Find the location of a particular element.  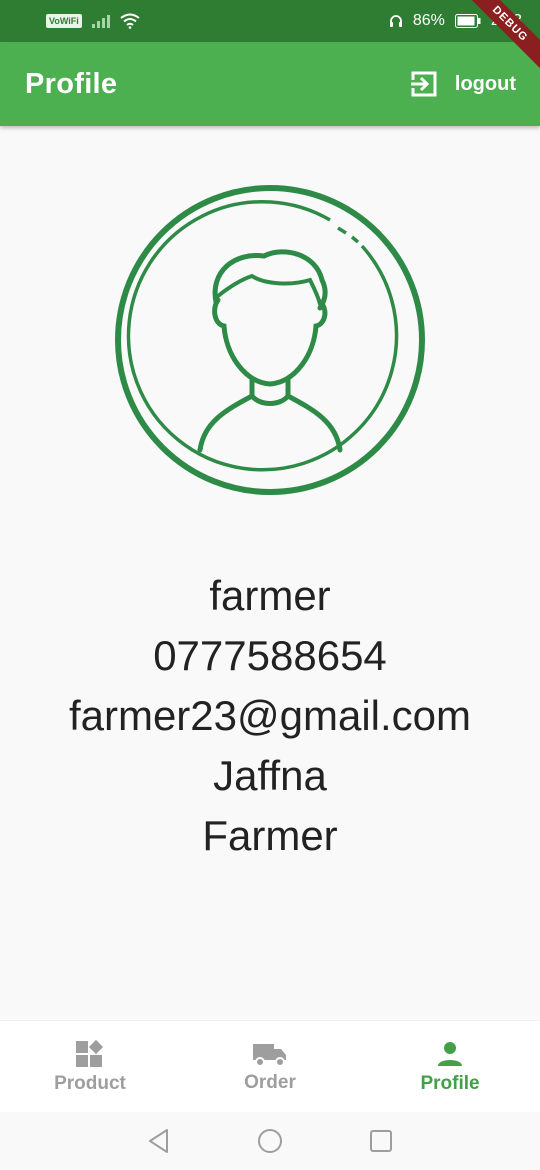

home-circle-icon is located at coordinates (270, 1141).